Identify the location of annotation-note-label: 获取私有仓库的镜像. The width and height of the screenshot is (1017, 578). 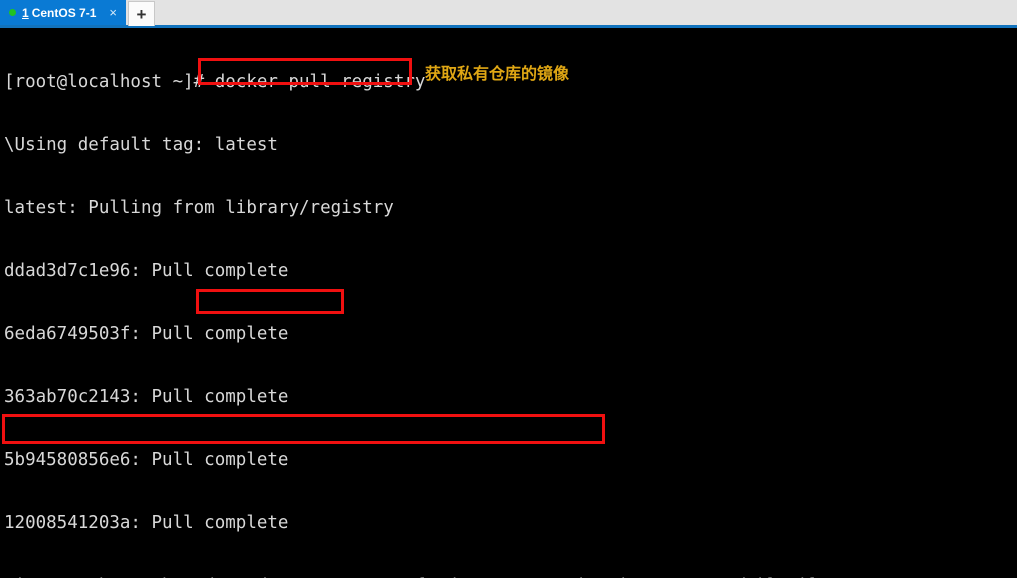
(497, 73).